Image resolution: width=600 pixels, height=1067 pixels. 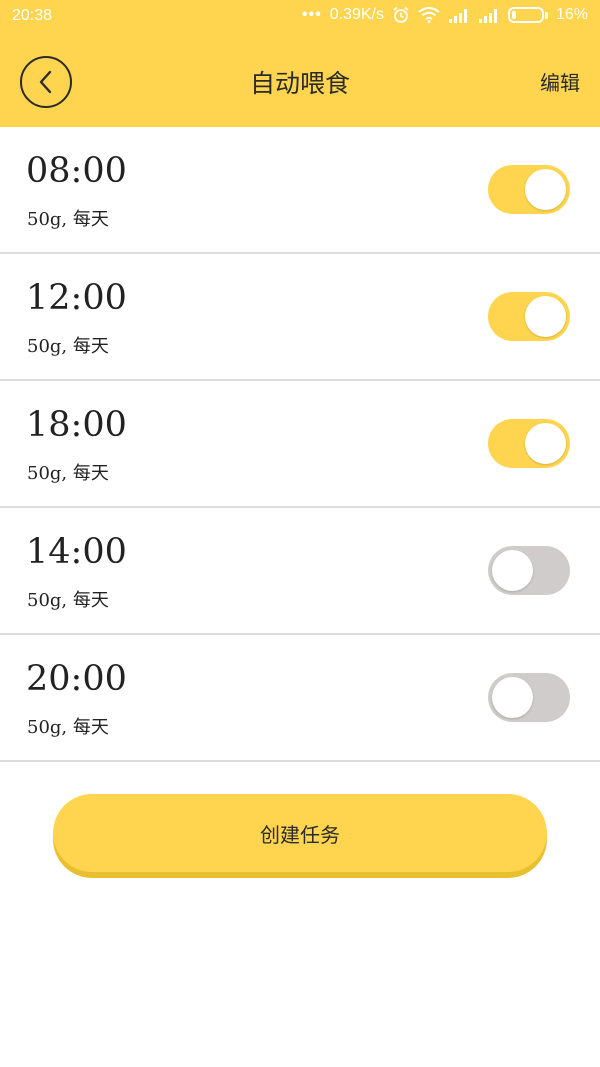 I want to click on task-time: 20:00, so click(x=76, y=679).